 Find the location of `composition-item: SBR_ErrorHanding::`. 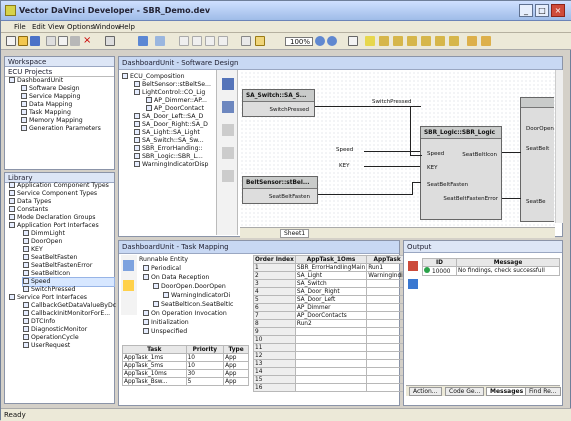

composition-item: SBR_ErrorHanding:: is located at coordinates (168, 149).